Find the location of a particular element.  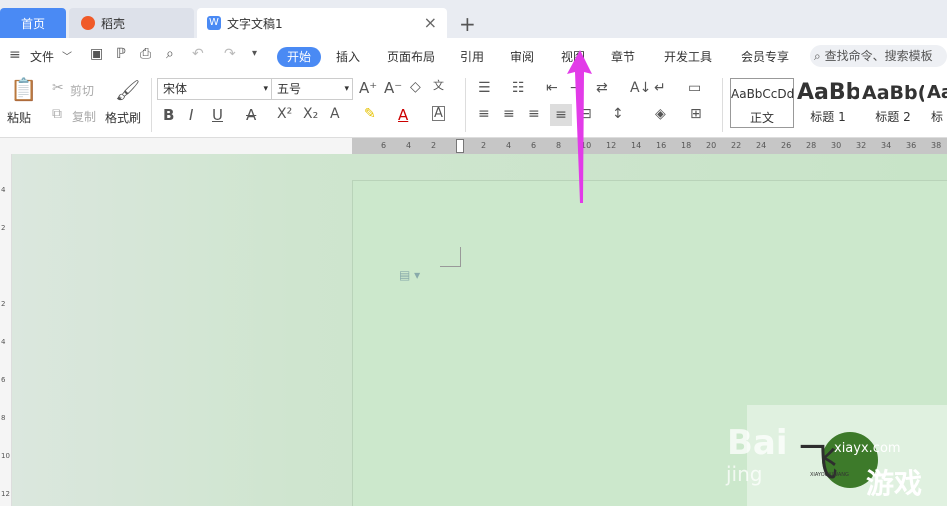

font-size-select: 五号 ▾ is located at coordinates (312, 89).